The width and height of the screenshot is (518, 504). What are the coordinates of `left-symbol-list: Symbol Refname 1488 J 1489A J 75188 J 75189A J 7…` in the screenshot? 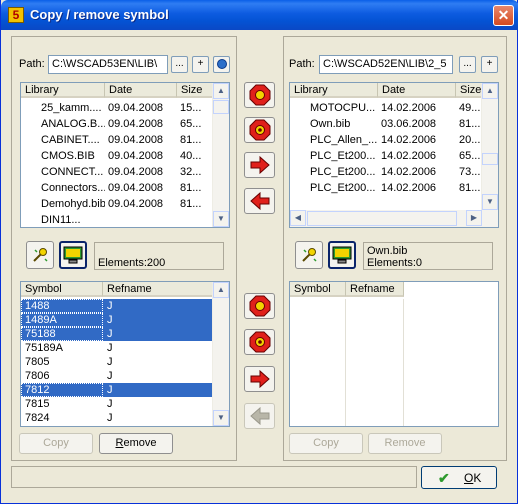 It's located at (125, 354).